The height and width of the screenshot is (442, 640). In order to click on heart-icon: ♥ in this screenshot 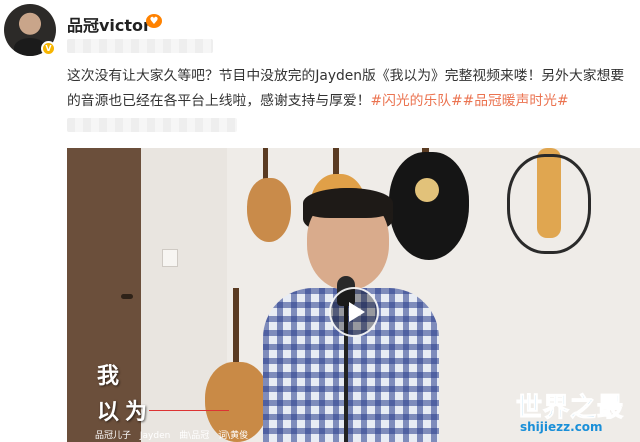, I will do `click(154, 21)`.